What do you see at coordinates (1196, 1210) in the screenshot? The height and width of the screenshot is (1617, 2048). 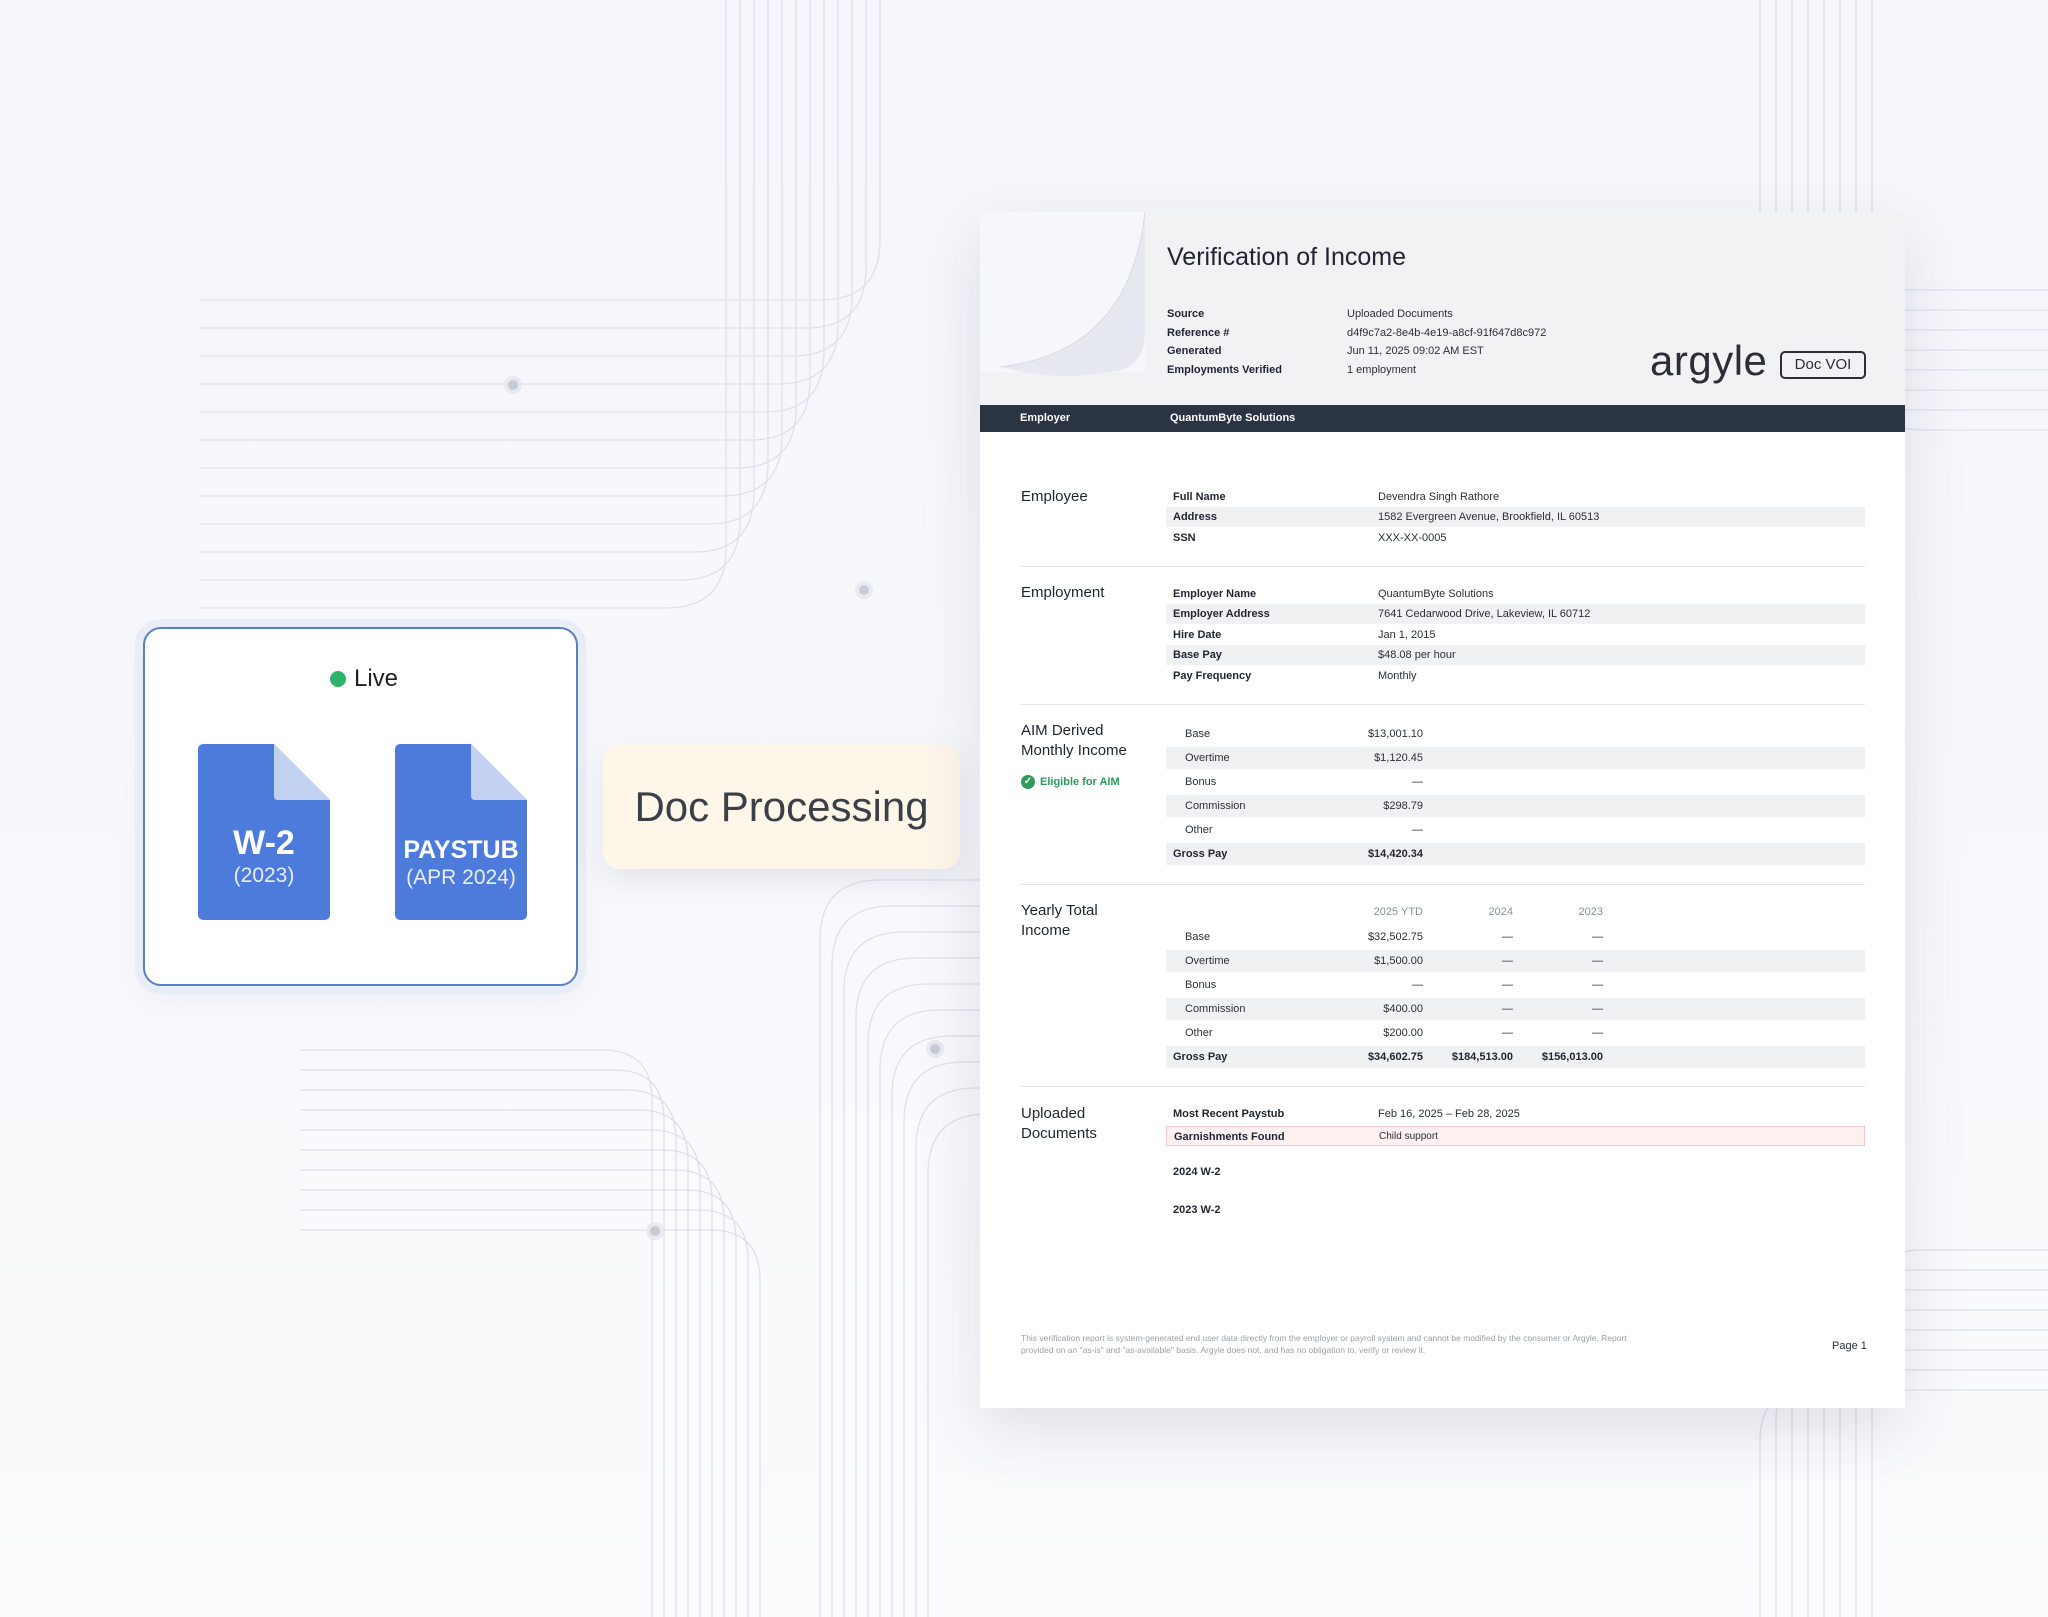 I see `uploaded-doc-2023-w2: 2023 W-2` at bounding box center [1196, 1210].